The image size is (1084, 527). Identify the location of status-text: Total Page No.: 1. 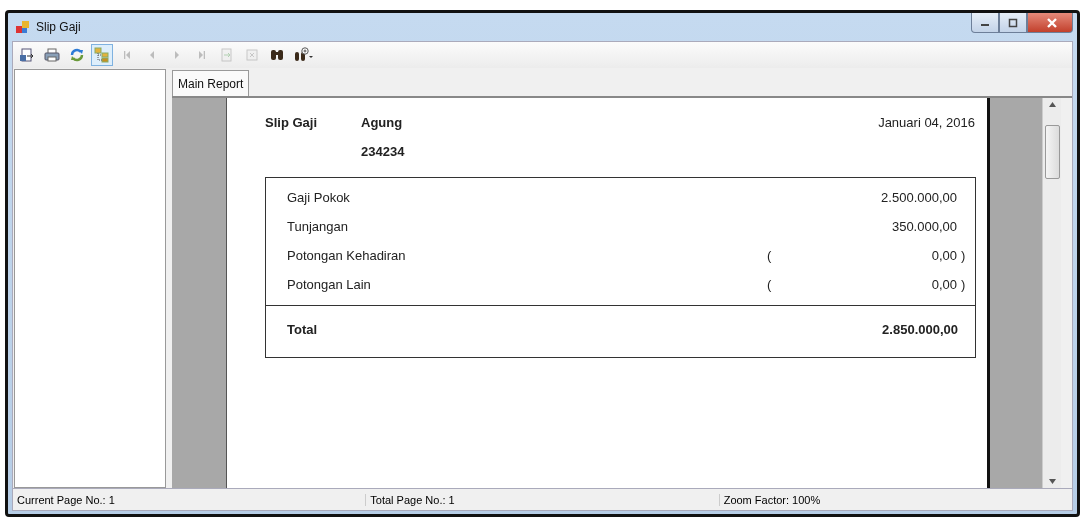
(543, 499).